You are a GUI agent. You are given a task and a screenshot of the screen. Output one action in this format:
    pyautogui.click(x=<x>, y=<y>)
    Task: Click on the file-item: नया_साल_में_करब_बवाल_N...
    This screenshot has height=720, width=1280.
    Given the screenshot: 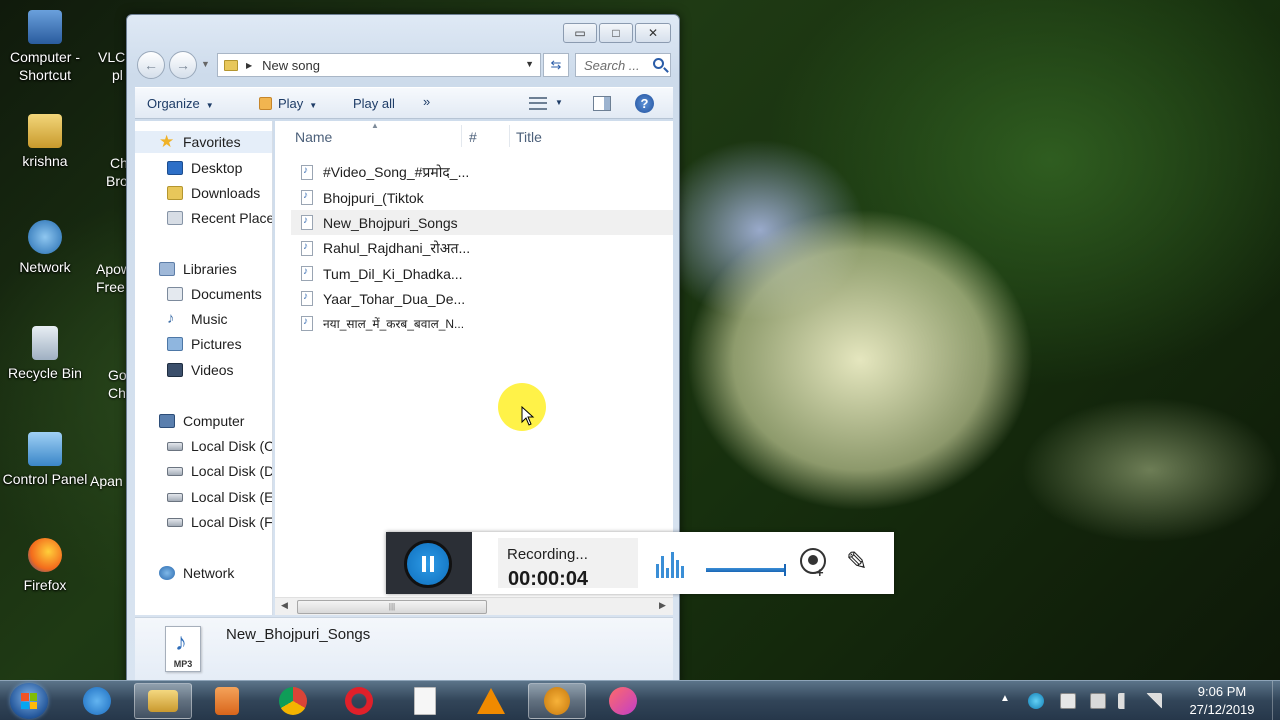 What is the action you would take?
    pyautogui.click(x=481, y=323)
    